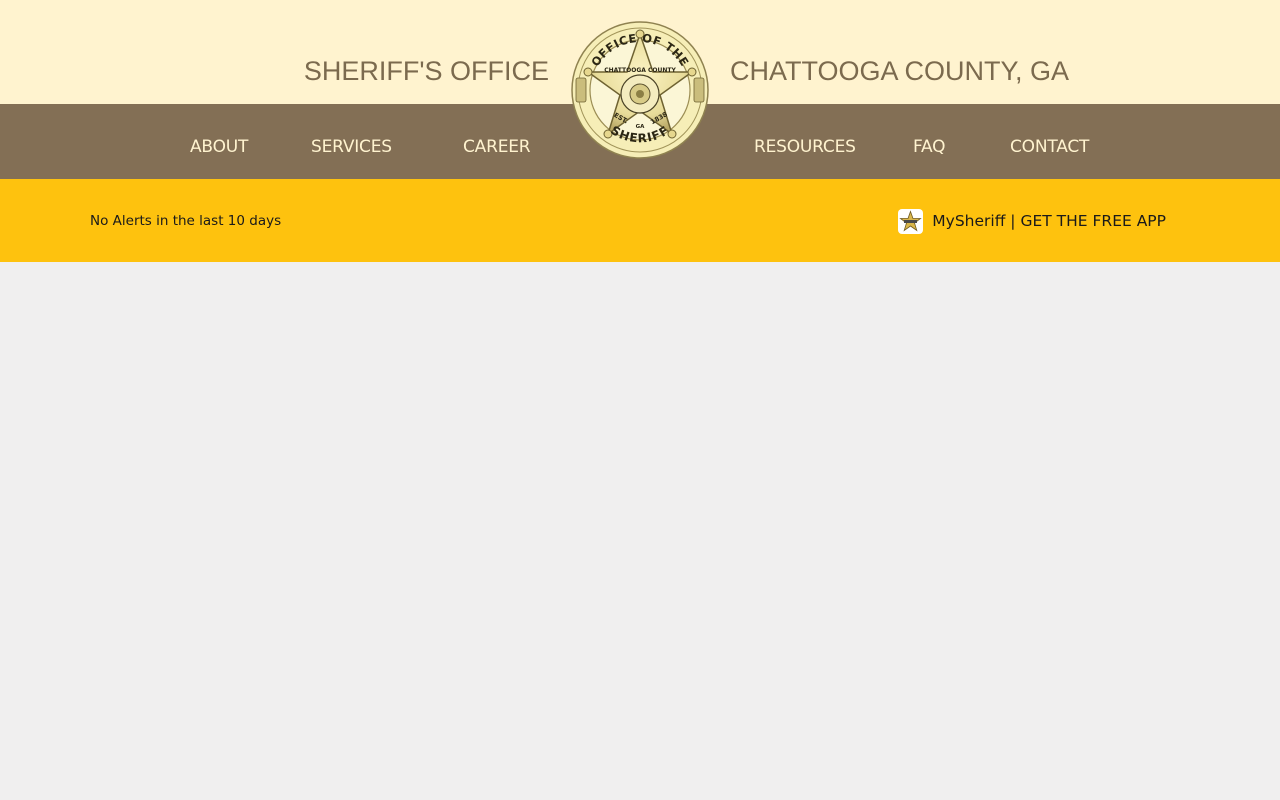 Image resolution: width=1280 pixels, height=800 pixels. I want to click on svg-text: GA, so click(641, 127).